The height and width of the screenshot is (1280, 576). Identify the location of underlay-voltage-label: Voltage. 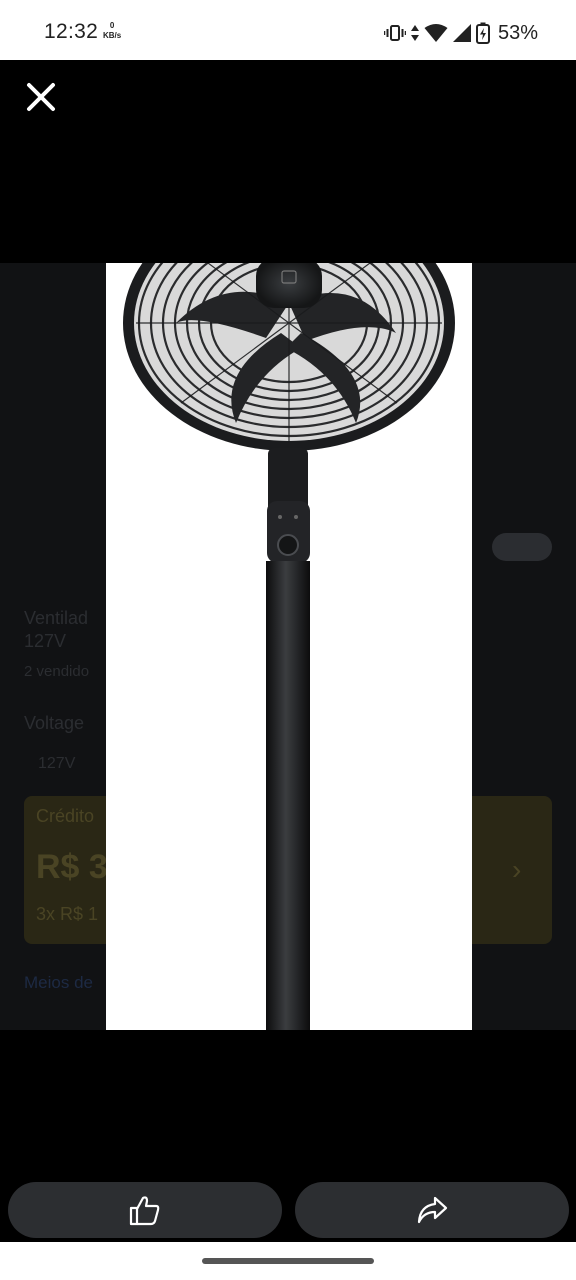
(54, 723).